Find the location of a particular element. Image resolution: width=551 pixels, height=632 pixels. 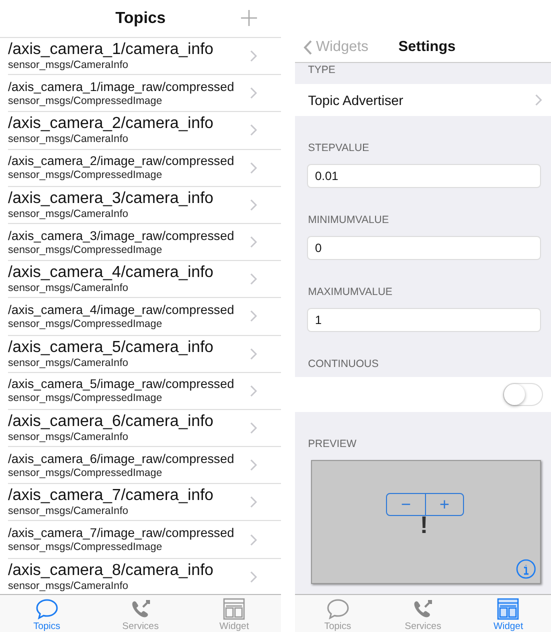

topic-row: /axis_camera_6/camera_info sensor_msgs/CameraInfo is located at coordinates (144, 429).